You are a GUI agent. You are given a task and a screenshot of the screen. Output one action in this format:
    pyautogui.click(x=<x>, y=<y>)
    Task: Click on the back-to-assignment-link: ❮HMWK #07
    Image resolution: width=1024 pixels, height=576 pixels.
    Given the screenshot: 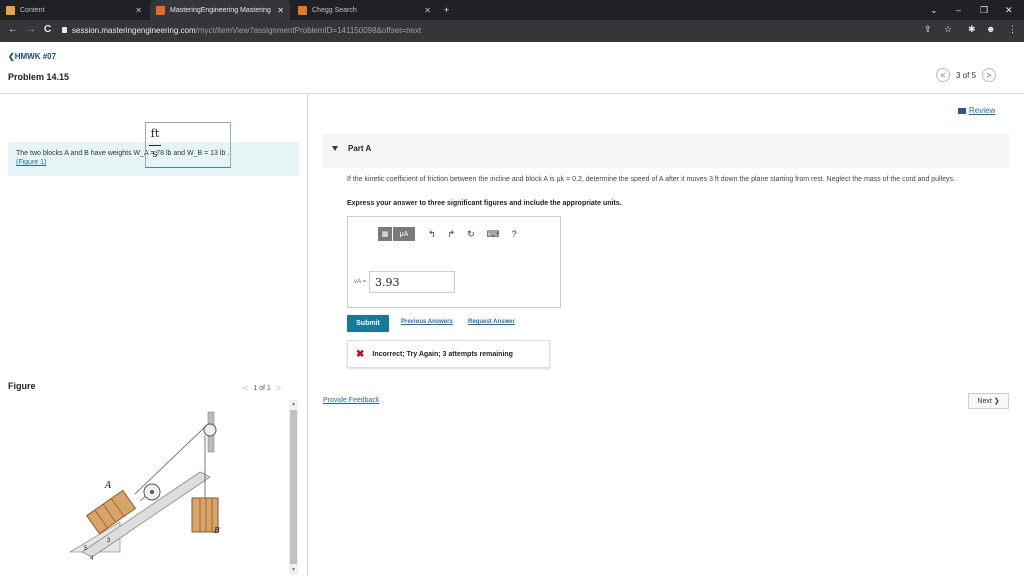 What is the action you would take?
    pyautogui.click(x=32, y=56)
    